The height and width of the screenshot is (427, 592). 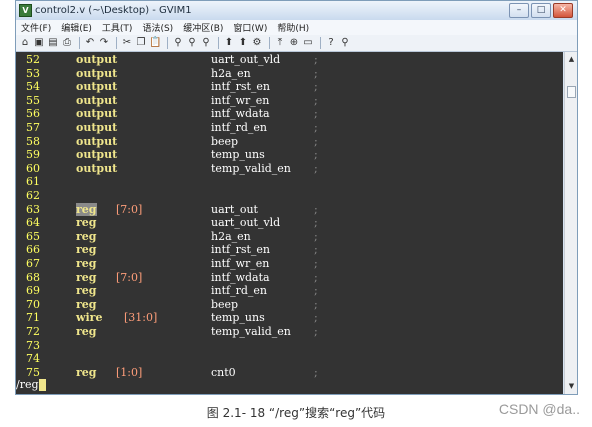 What do you see at coordinates (289, 237) in the screenshot?
I see `code-line: 65 reg h2a_en;` at bounding box center [289, 237].